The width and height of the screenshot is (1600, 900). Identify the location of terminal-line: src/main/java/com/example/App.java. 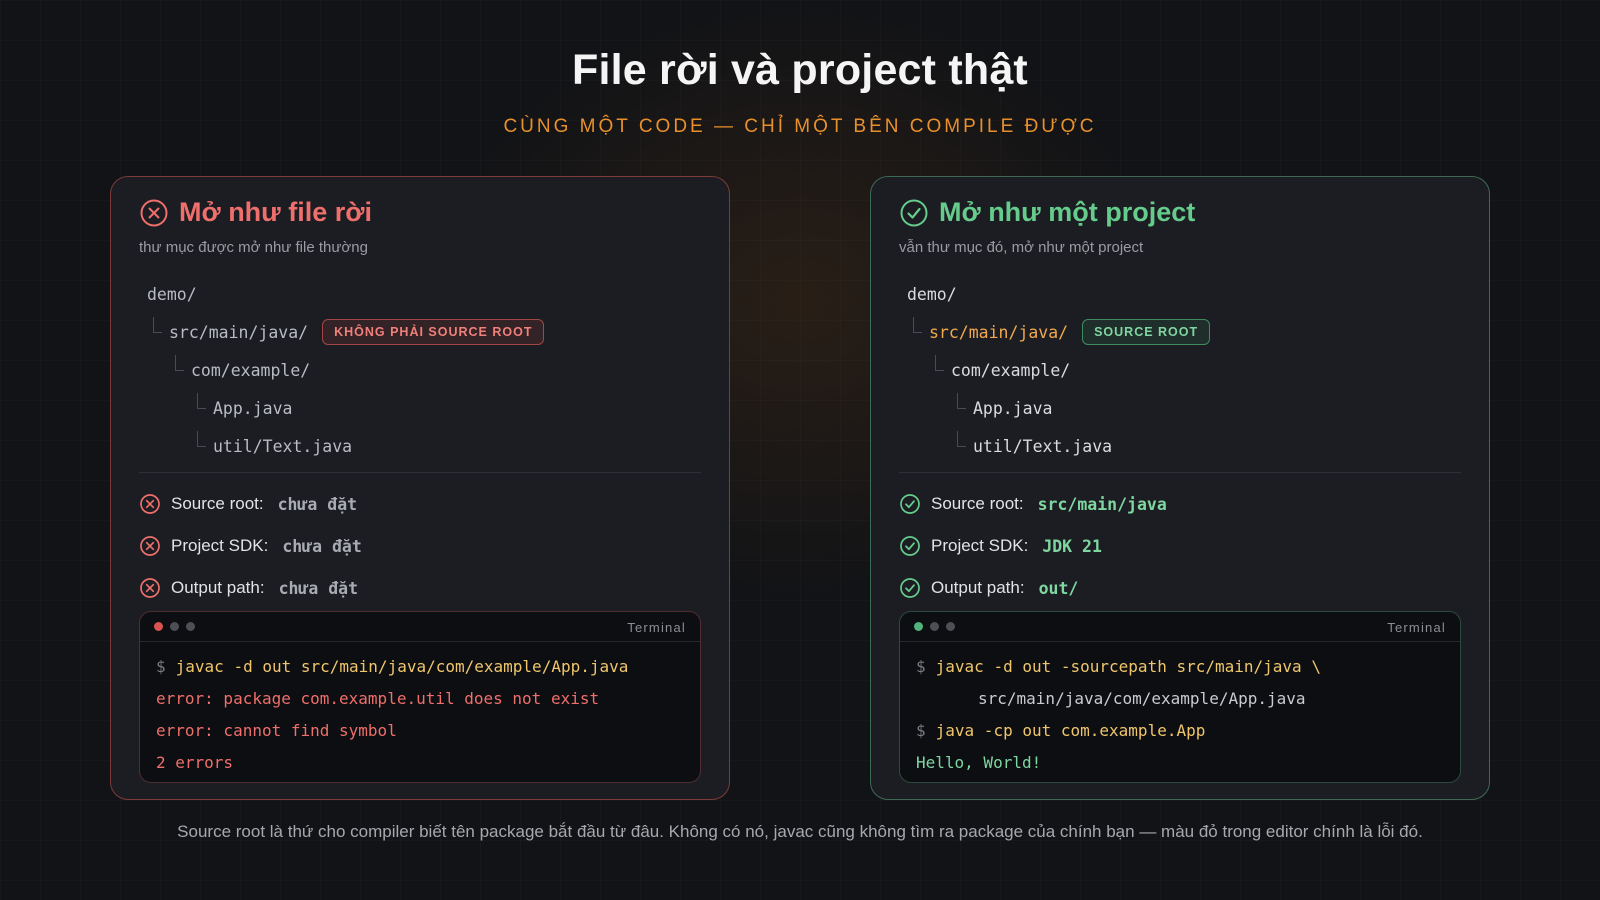
(1180, 698).